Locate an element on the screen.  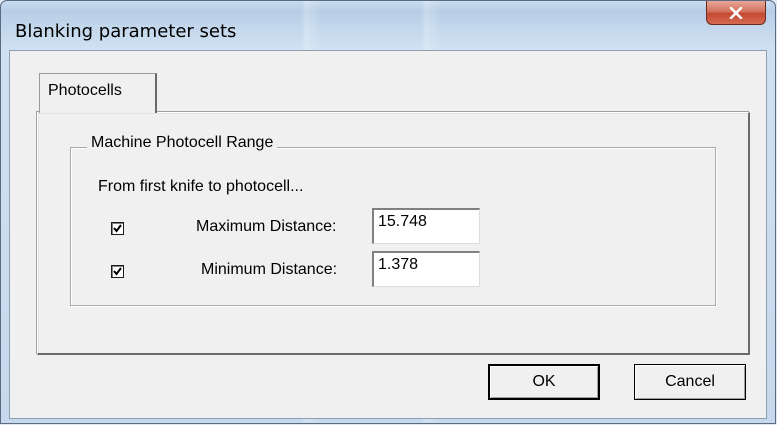
min-distance-field: 1.378 is located at coordinates (426, 269).